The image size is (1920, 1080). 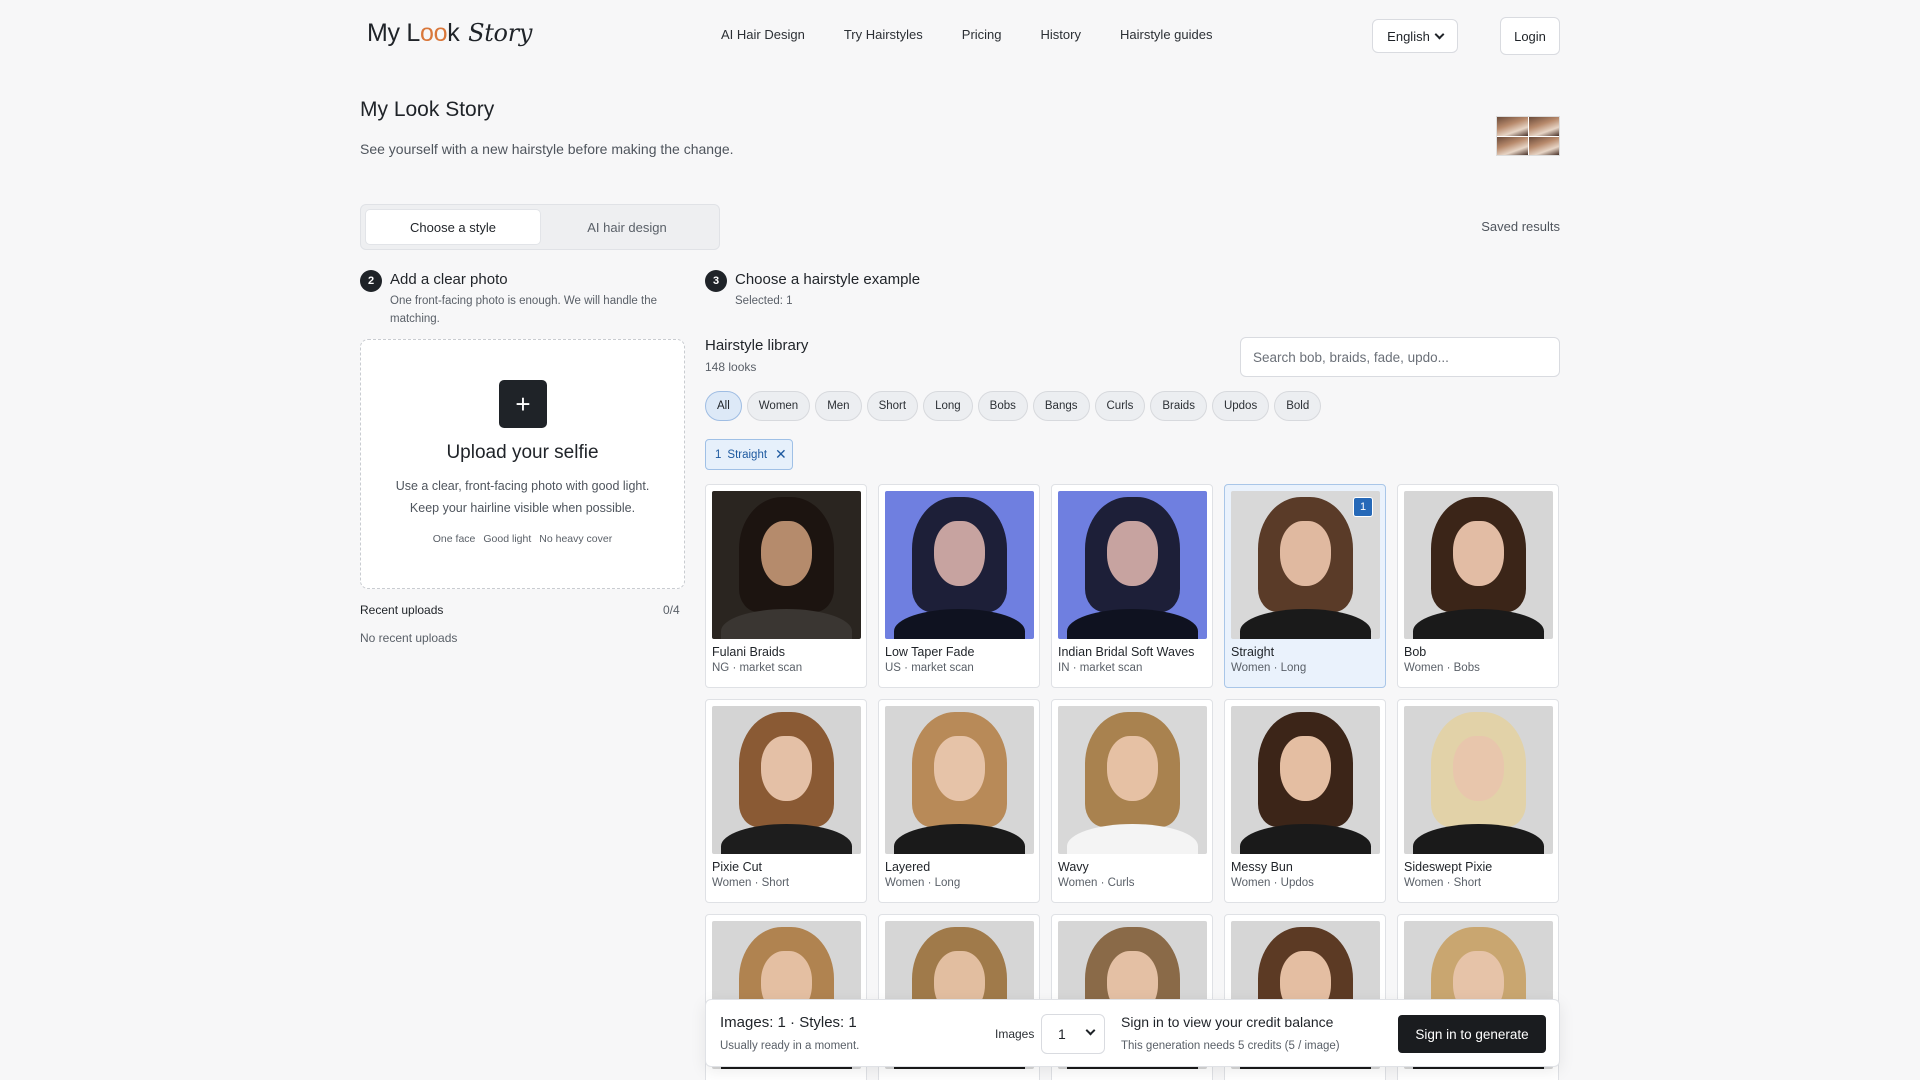 What do you see at coordinates (1120, 406) in the screenshot?
I see `filter-chip-curls: Curls` at bounding box center [1120, 406].